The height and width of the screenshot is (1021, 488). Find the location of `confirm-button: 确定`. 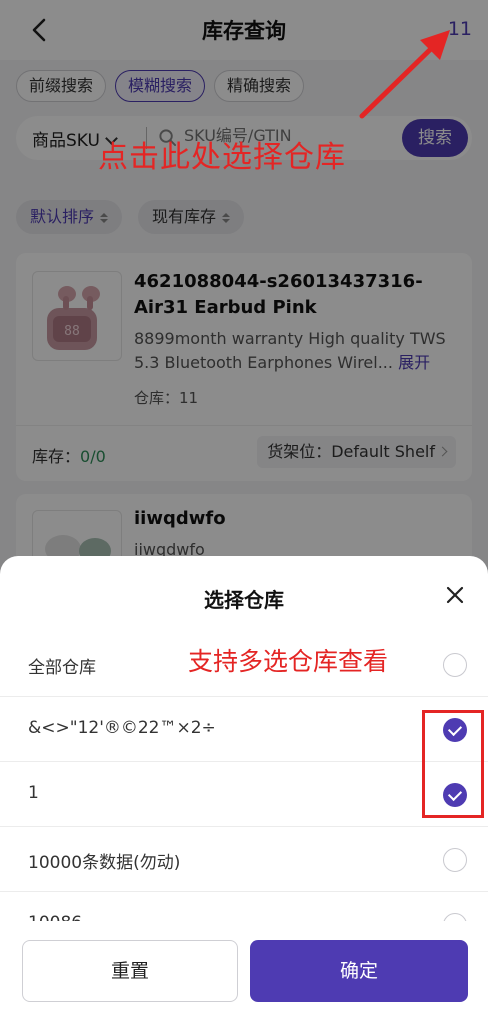

confirm-button: 确定 is located at coordinates (359, 971).